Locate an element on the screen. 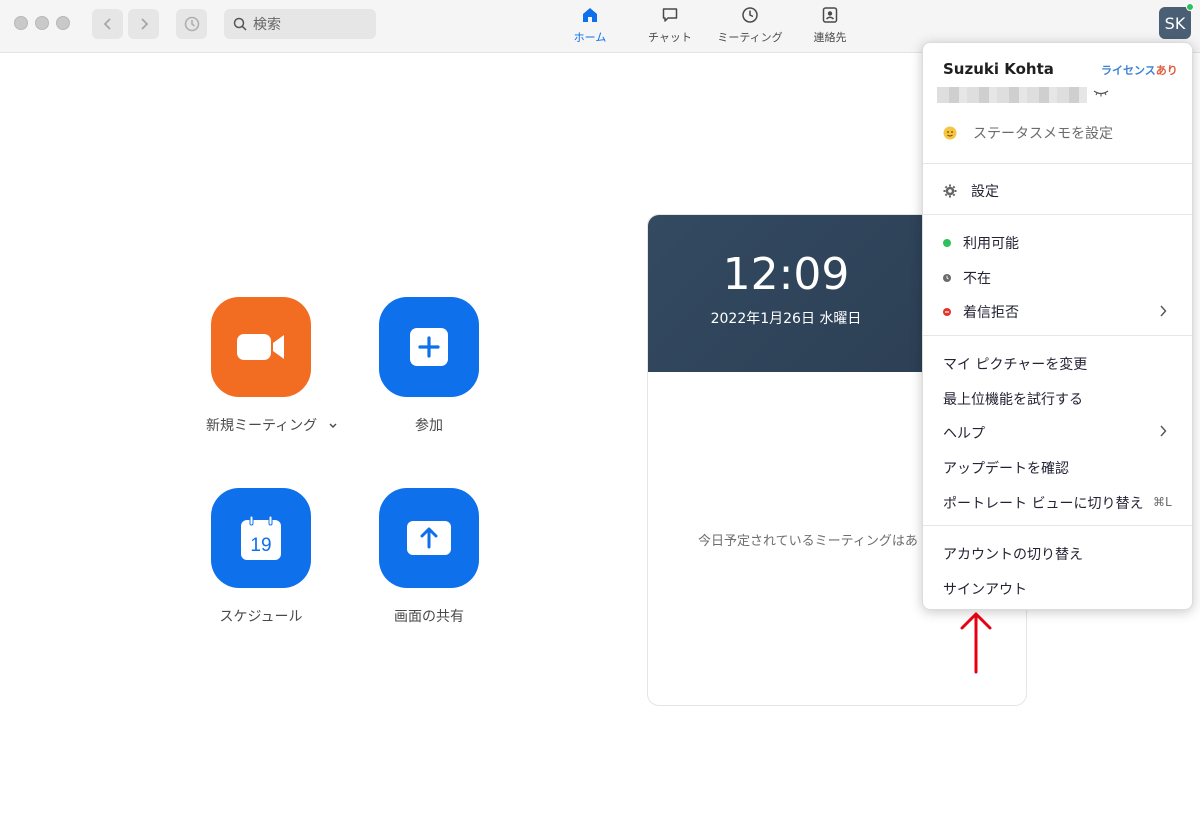 The image size is (1200, 818). dnd-label: 着信拒否 is located at coordinates (991, 313).